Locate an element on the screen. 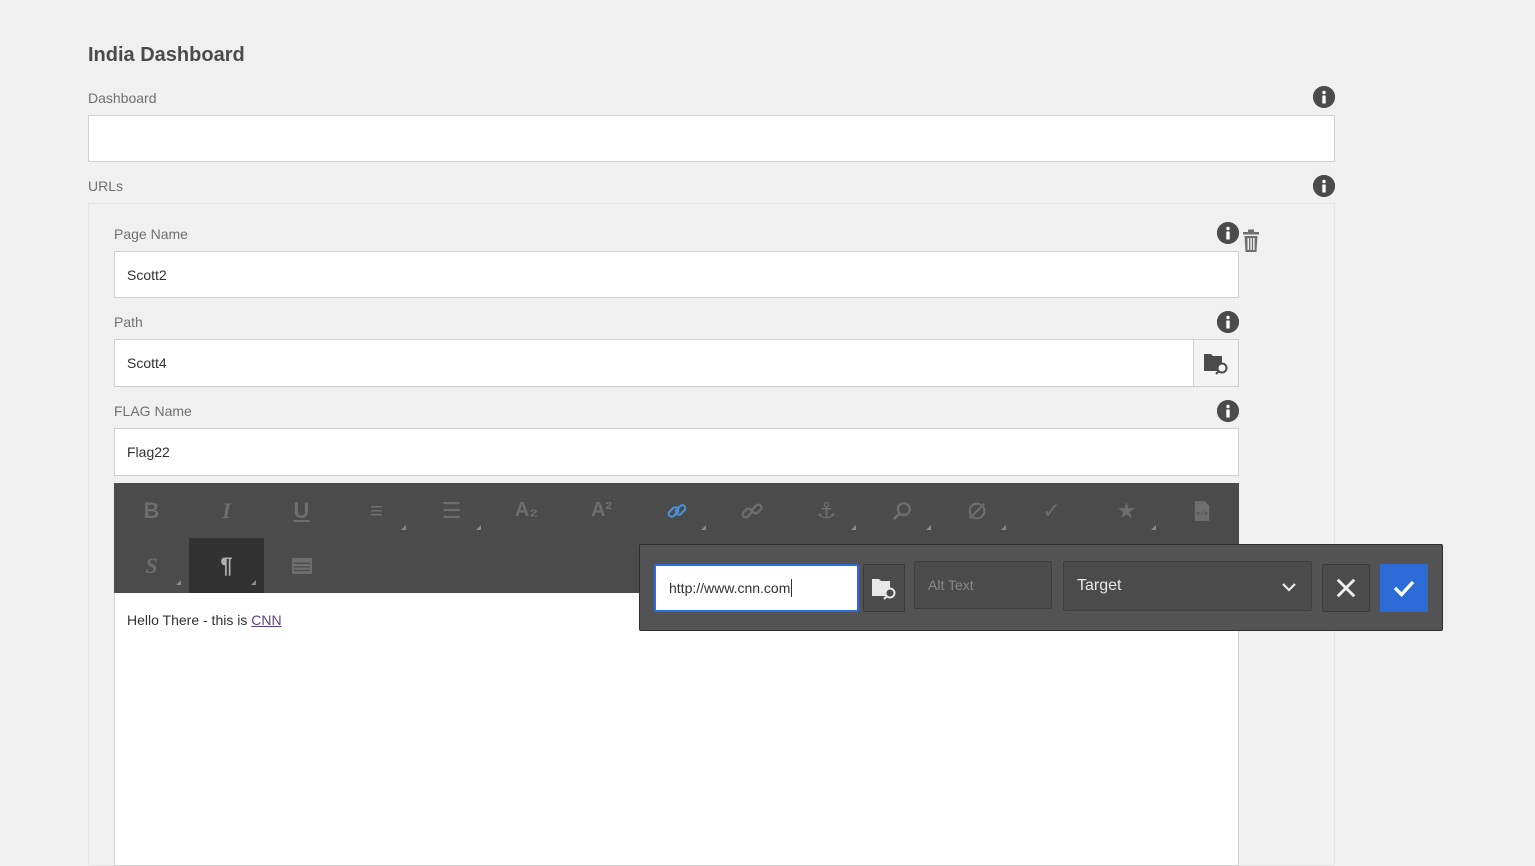 Image resolution: width=1535 pixels, height=866 pixels. underline-icon: U is located at coordinates (301, 510).